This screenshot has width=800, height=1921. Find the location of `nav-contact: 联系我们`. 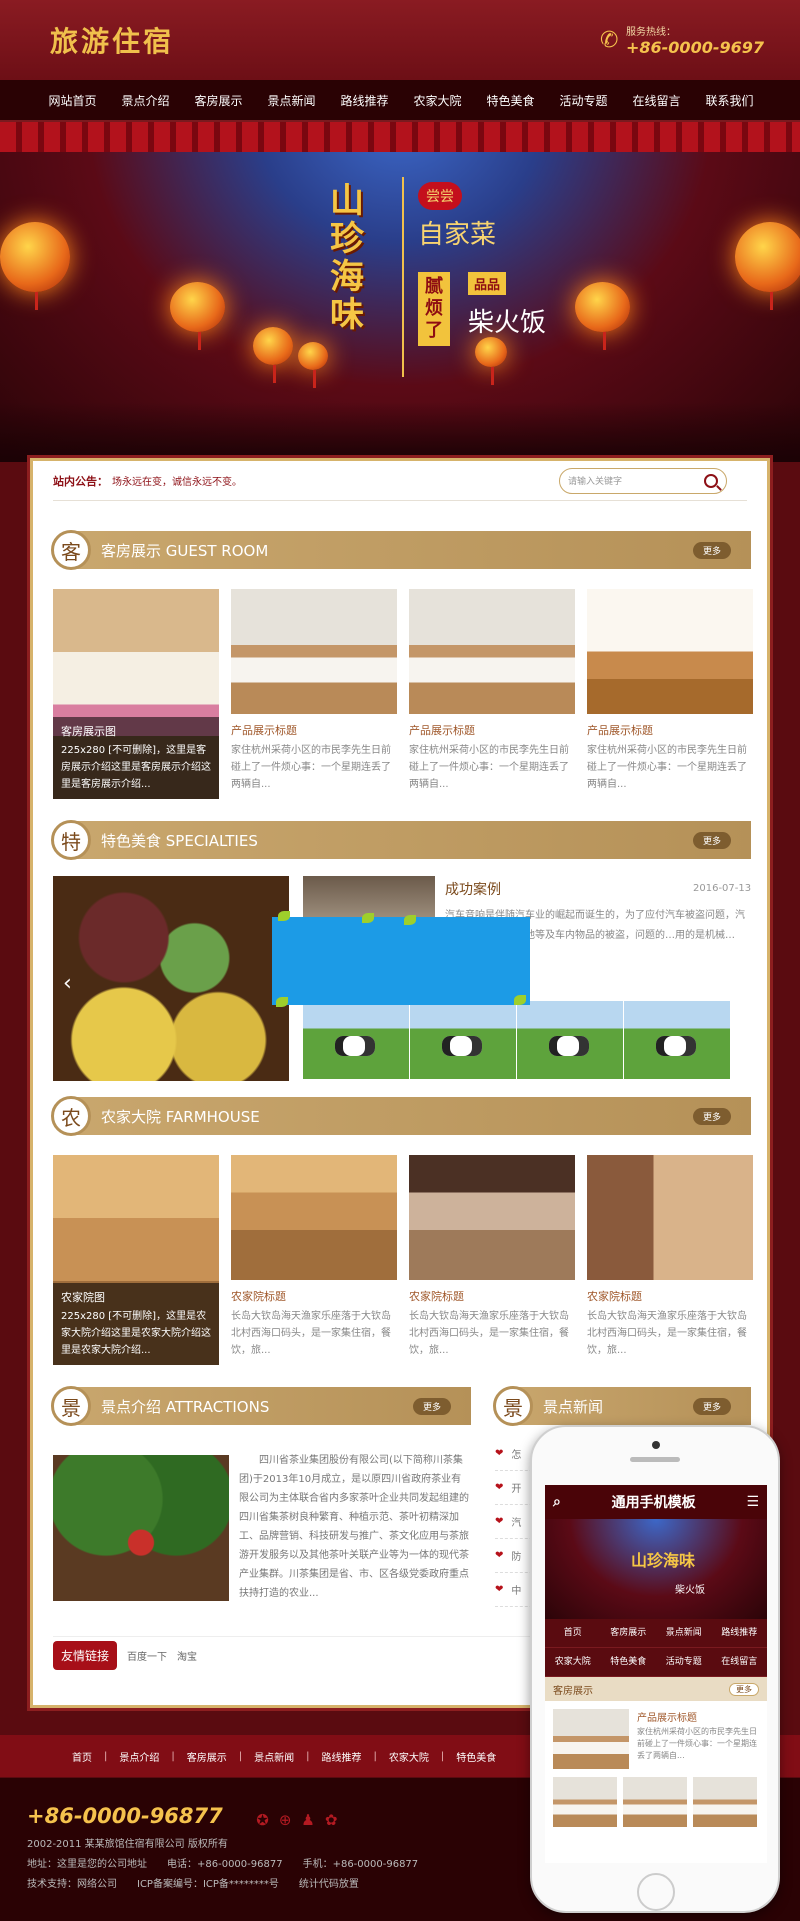

nav-contact: 联系我们 is located at coordinates (729, 100).